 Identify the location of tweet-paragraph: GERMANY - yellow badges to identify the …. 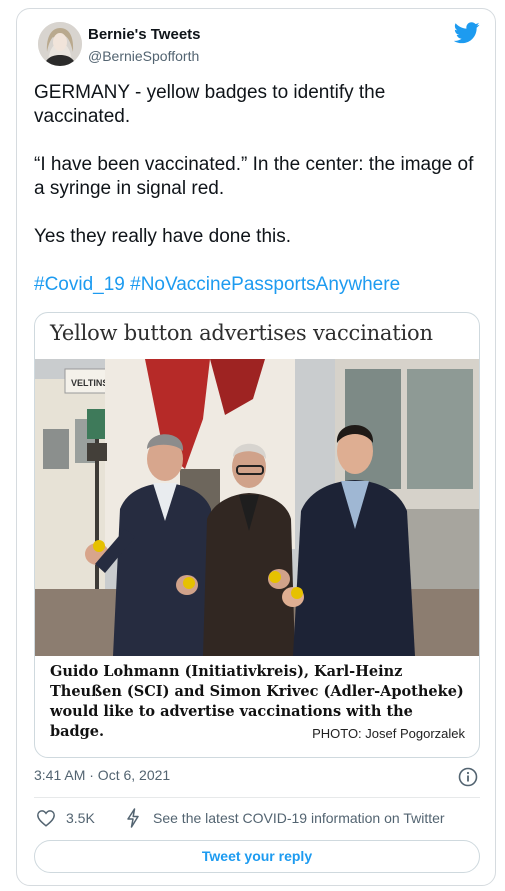
(210, 104).